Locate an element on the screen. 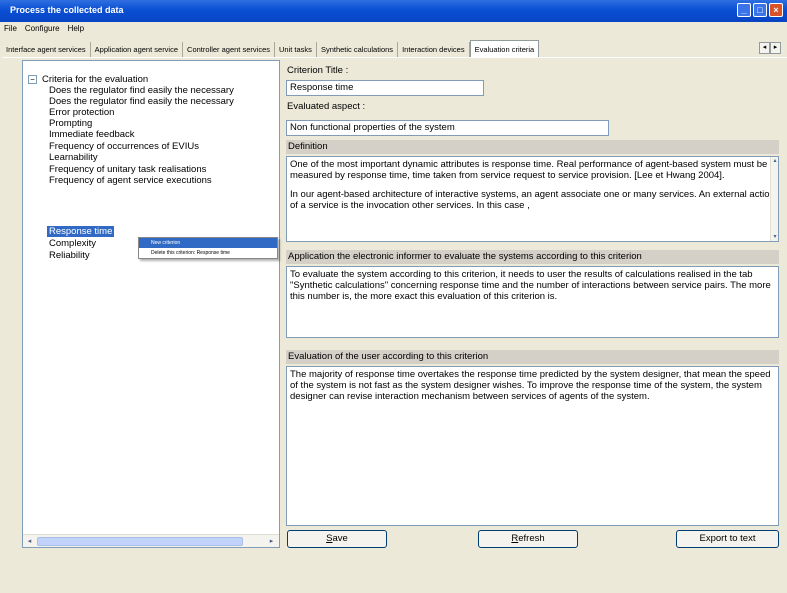 The image size is (787, 593). menu-file: File is located at coordinates (10, 29).